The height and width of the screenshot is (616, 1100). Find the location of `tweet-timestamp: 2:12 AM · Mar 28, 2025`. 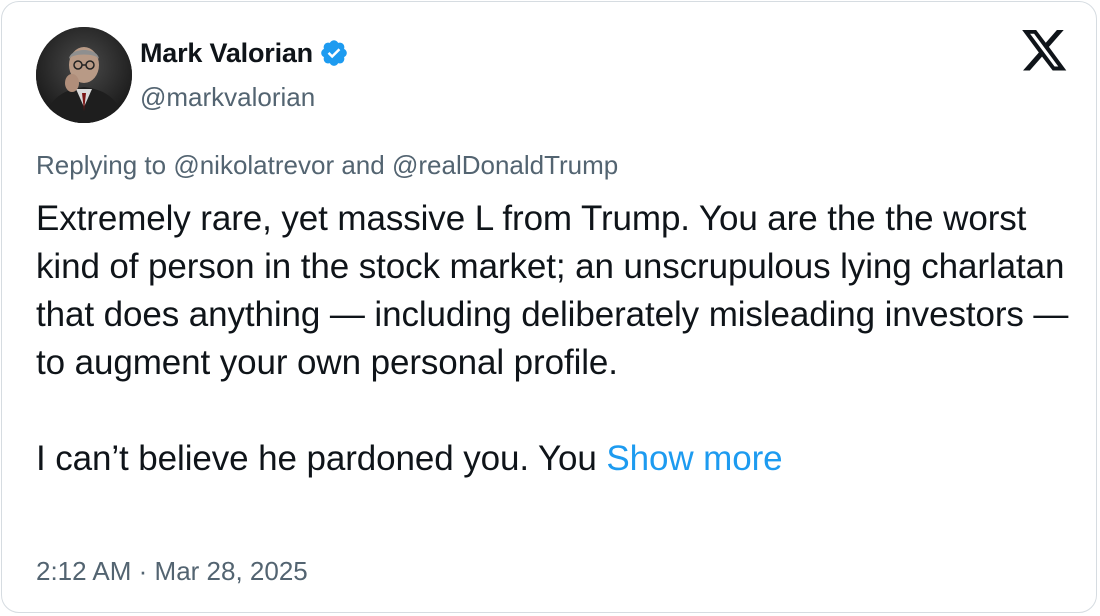

tweet-timestamp: 2:12 AM · Mar 28, 2025 is located at coordinates (172, 571).